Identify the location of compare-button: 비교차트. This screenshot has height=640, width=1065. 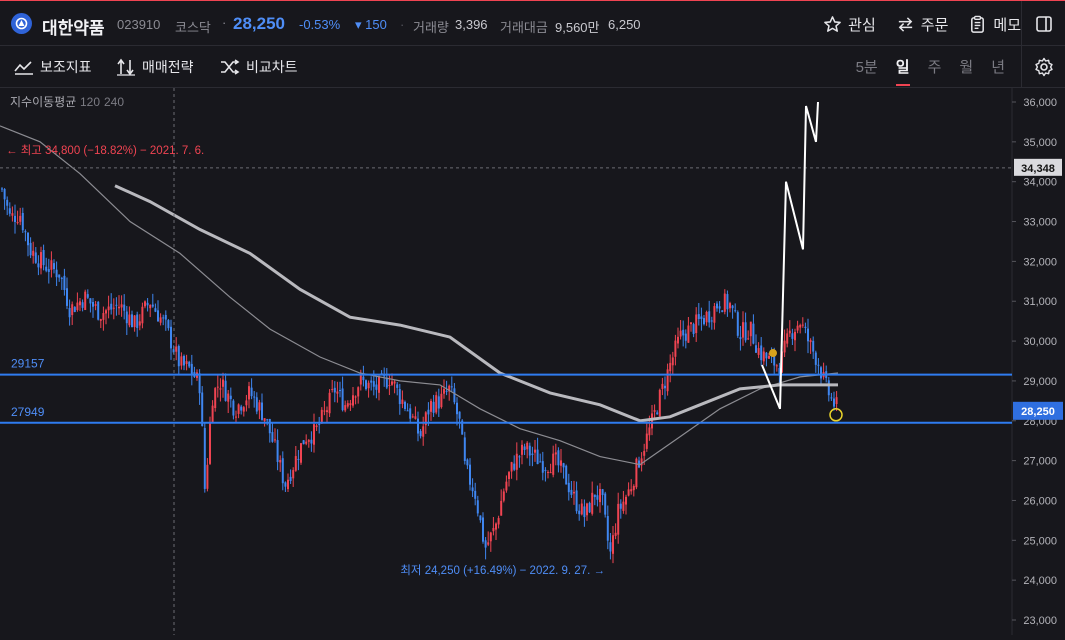
(259, 67).